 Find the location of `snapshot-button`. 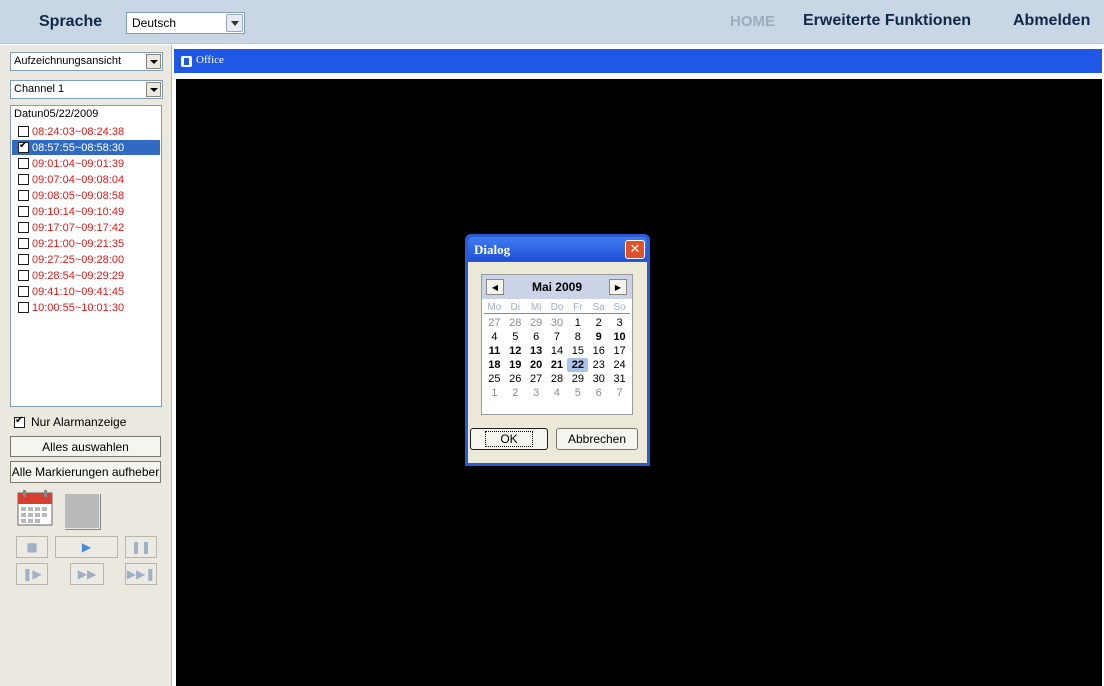

snapshot-button is located at coordinates (82, 511).